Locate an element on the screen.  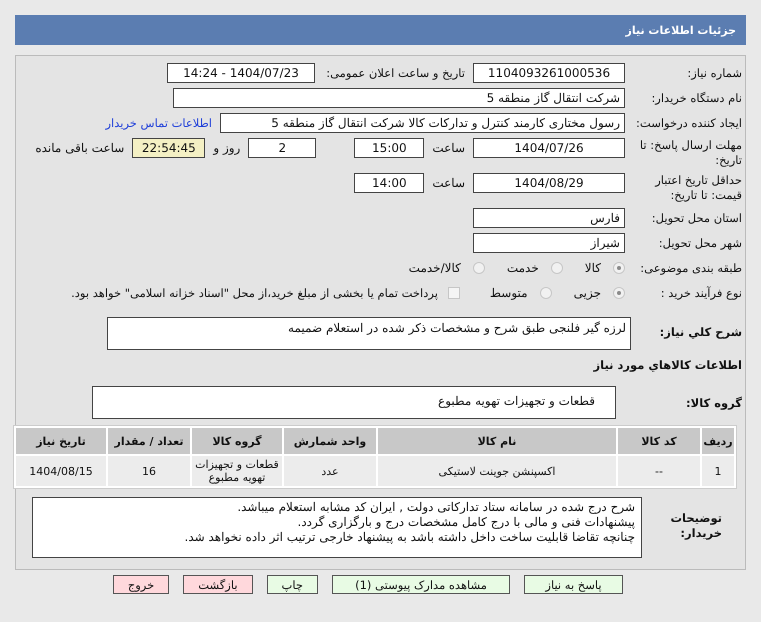
radio-label: خدمت is located at coordinates (522, 268).